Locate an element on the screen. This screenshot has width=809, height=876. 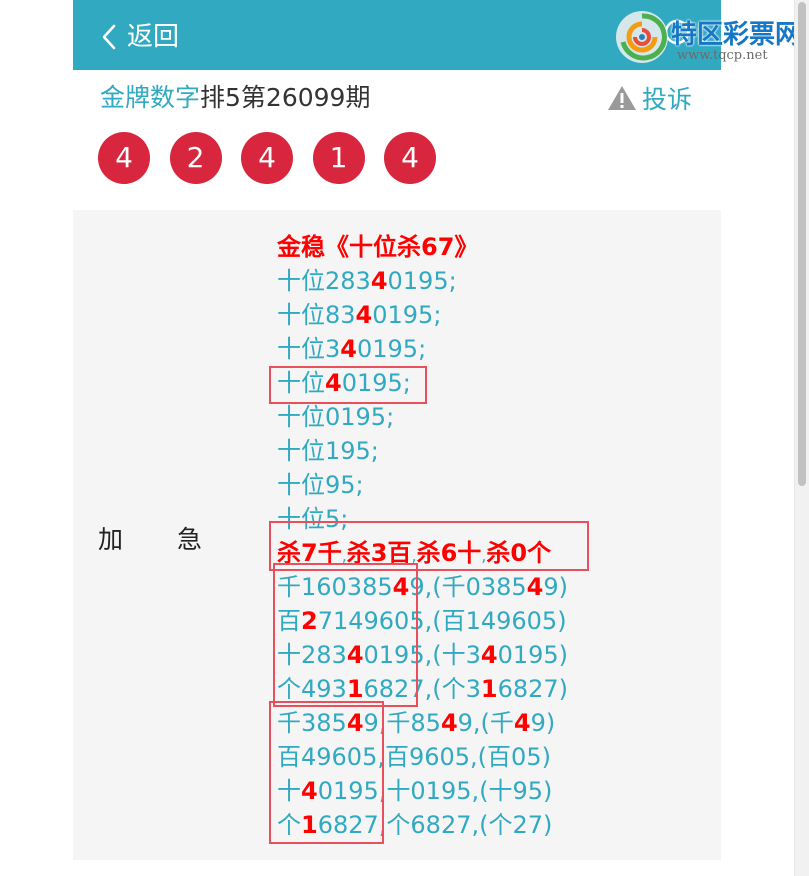
result-ball: 1 is located at coordinates (338, 158).